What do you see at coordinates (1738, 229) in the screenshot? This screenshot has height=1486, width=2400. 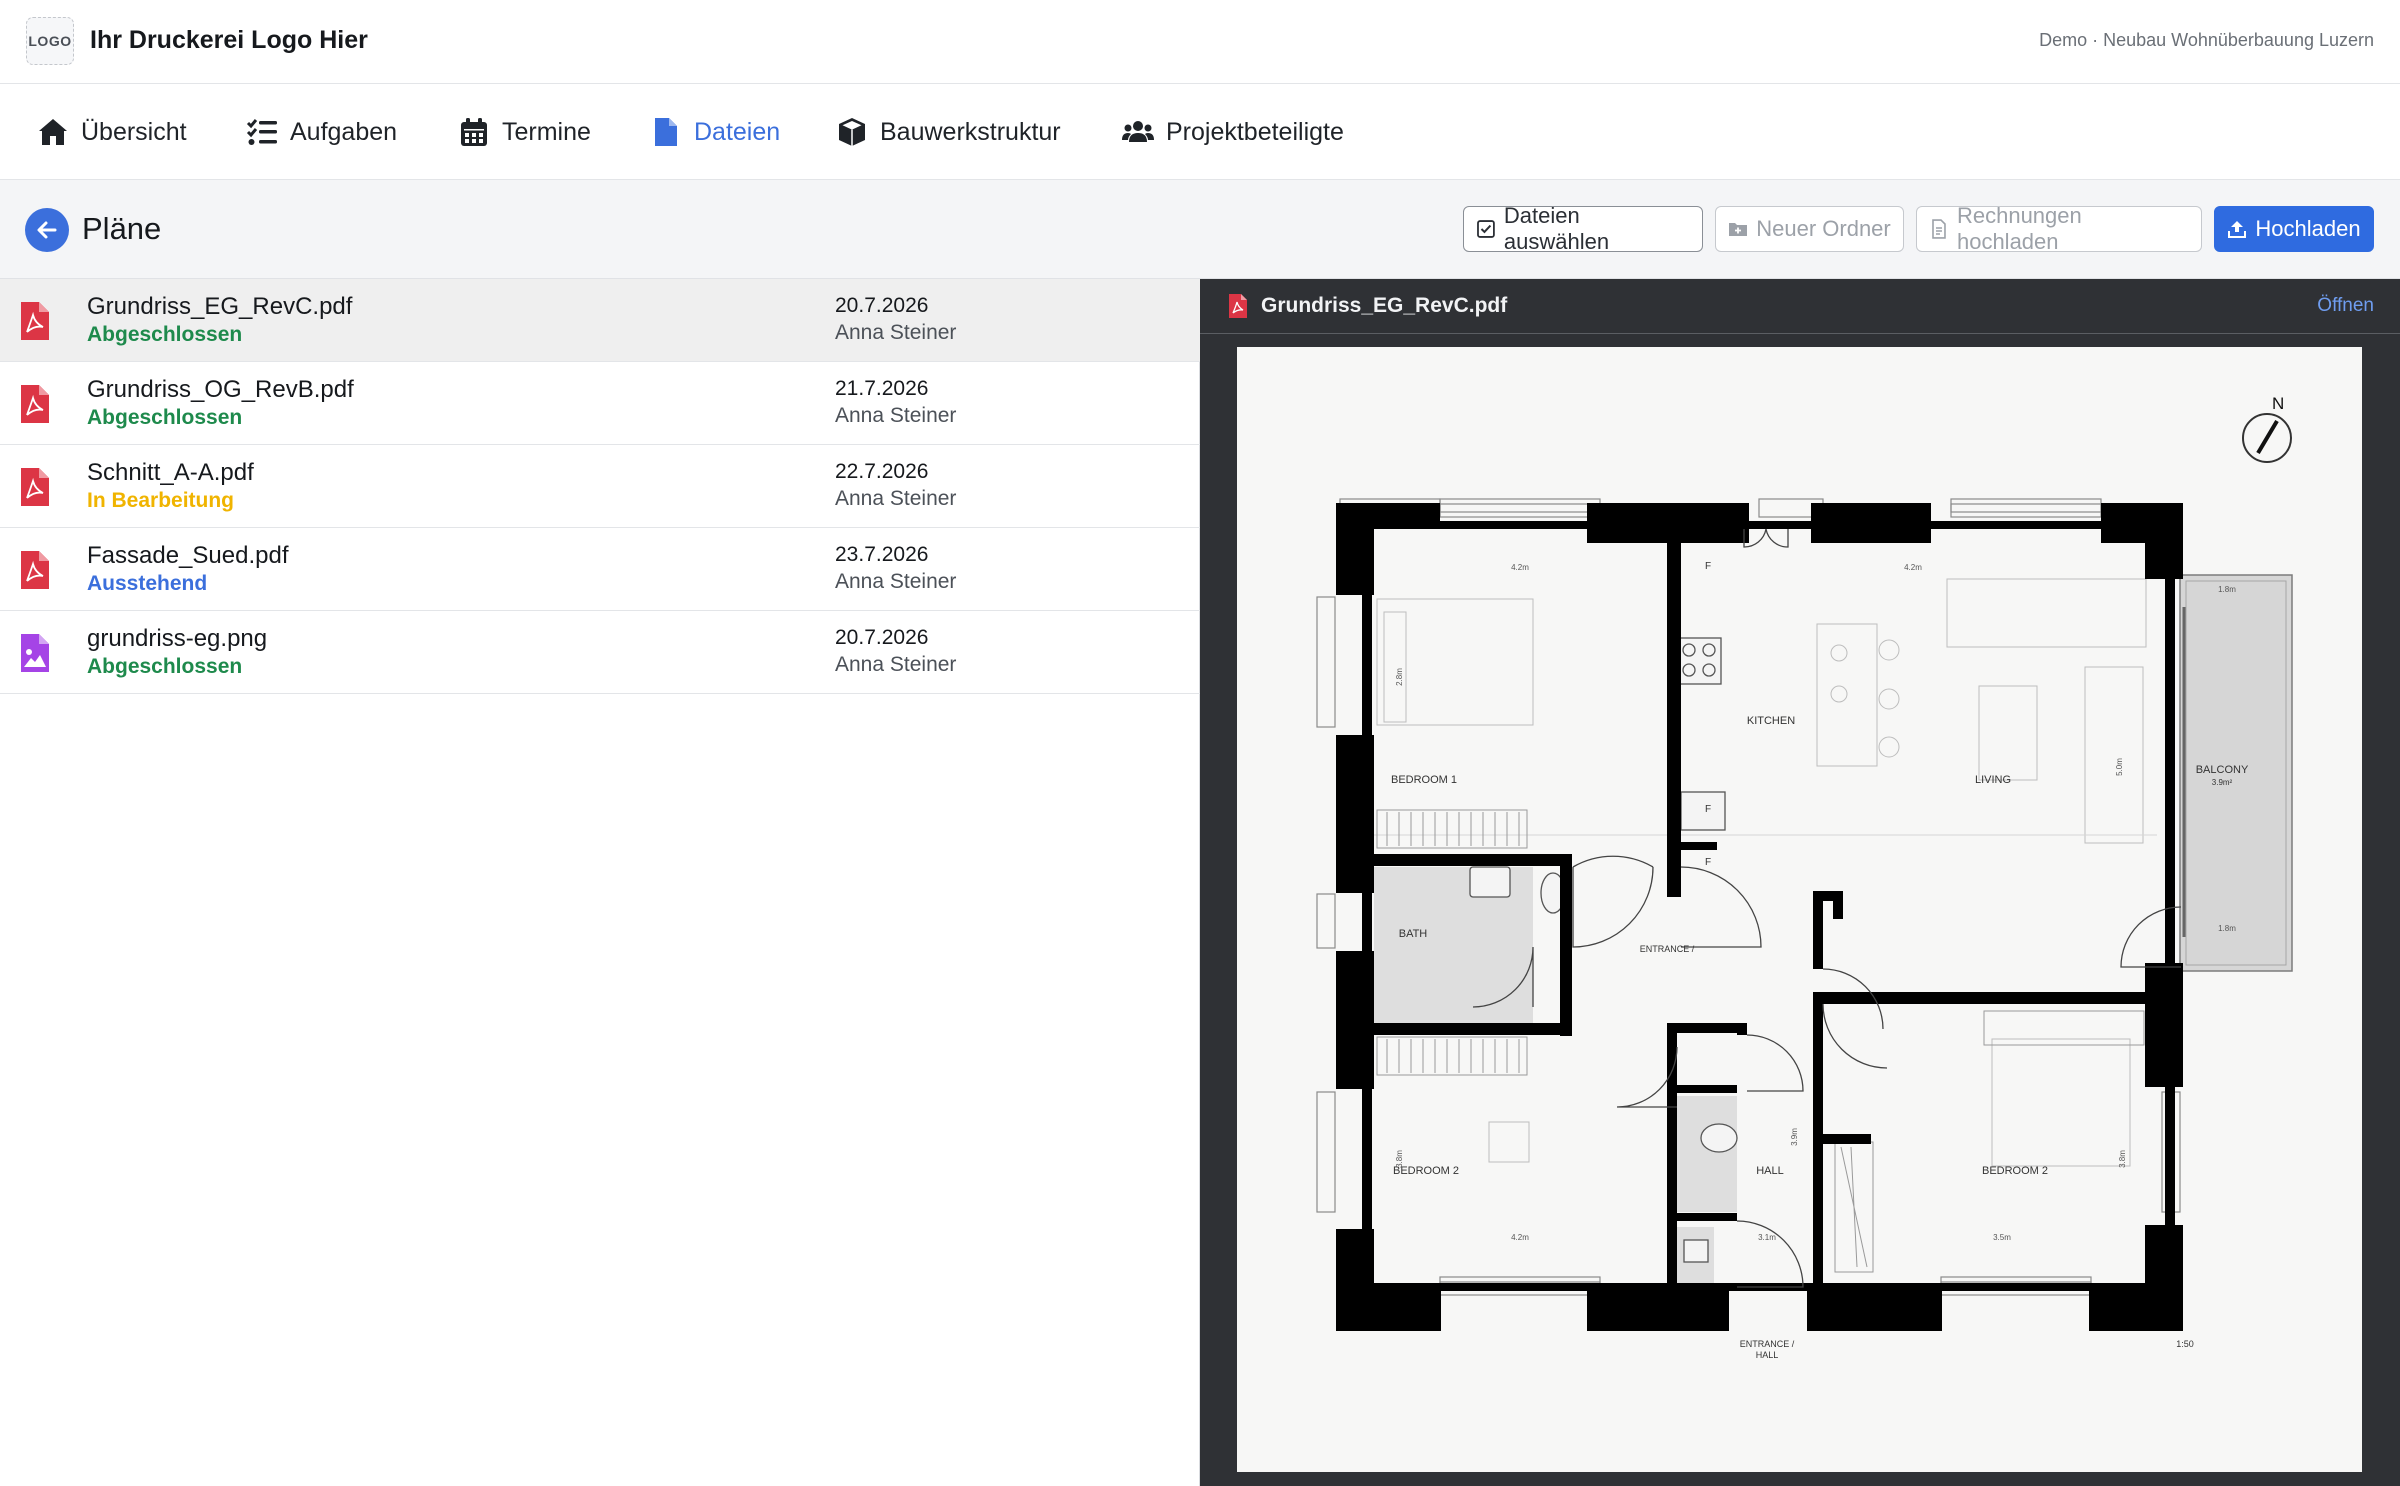 I see `folder-plus-icon` at bounding box center [1738, 229].